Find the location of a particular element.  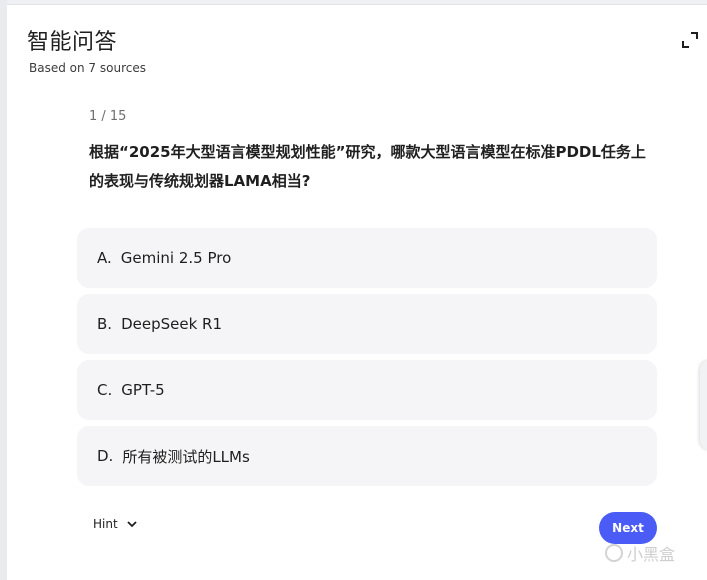

left-panel-edge is located at coordinates (3, 290).